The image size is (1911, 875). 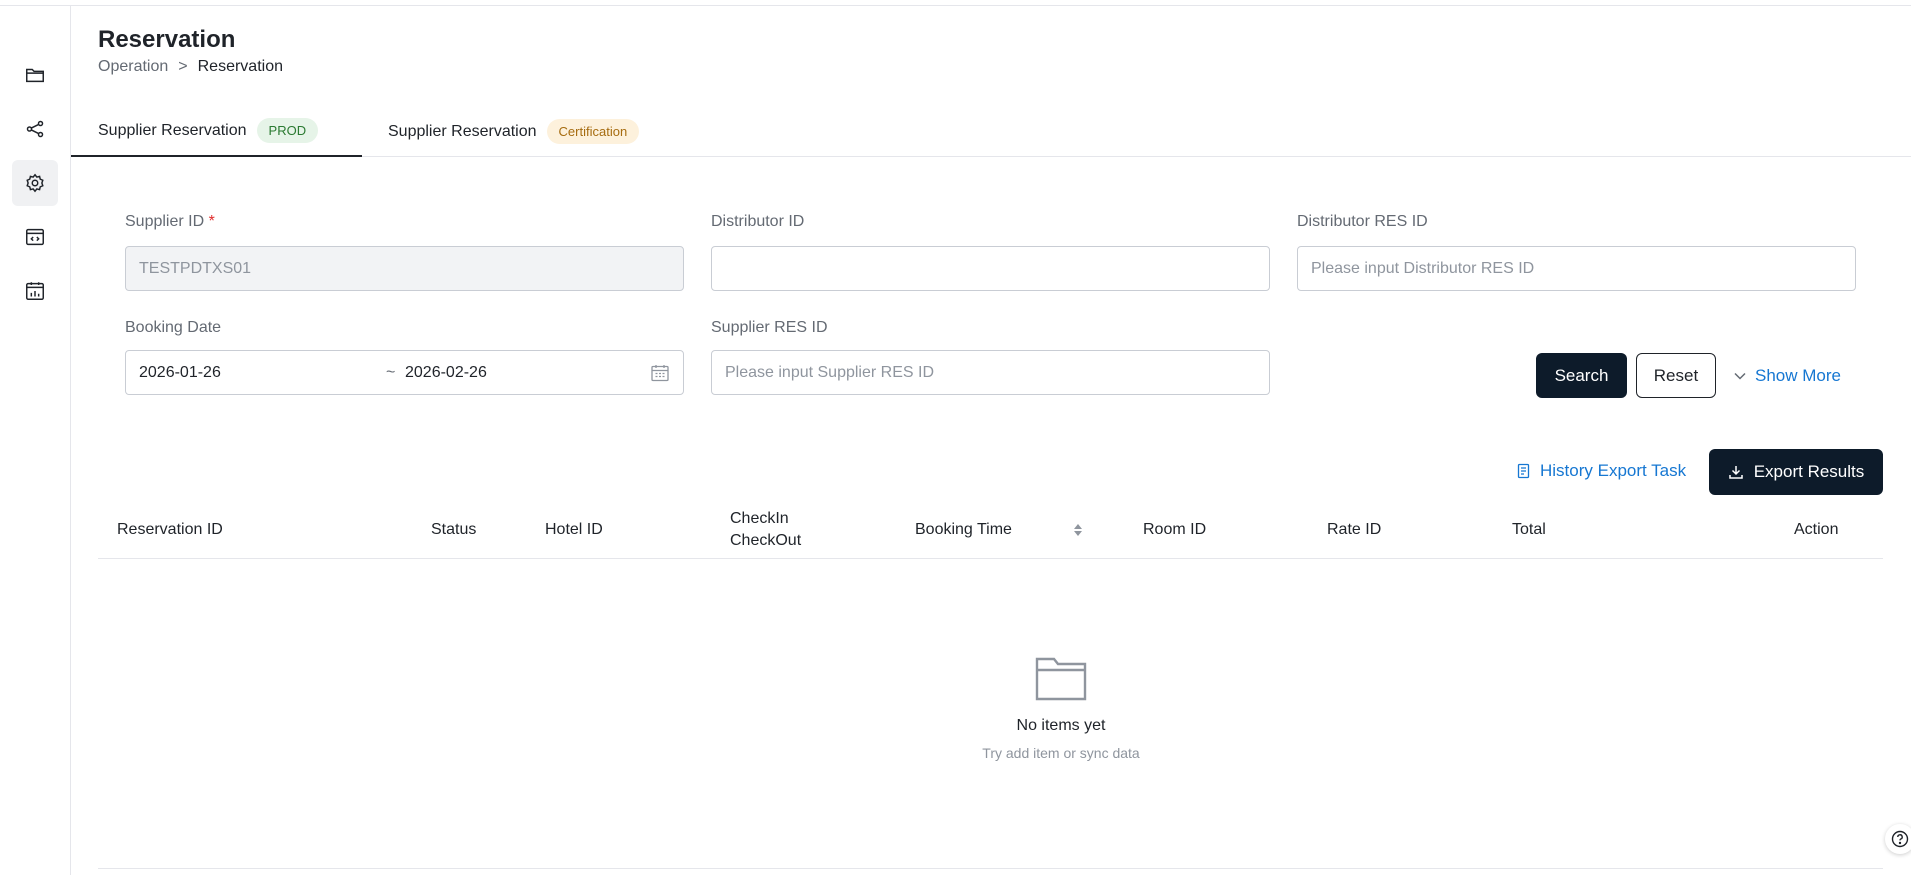 I want to click on column-action: Action, so click(x=1816, y=529).